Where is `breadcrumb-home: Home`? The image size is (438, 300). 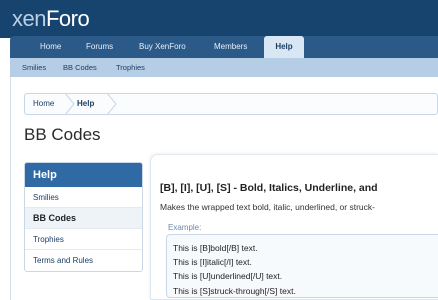 breadcrumb-home: Home is located at coordinates (43, 104).